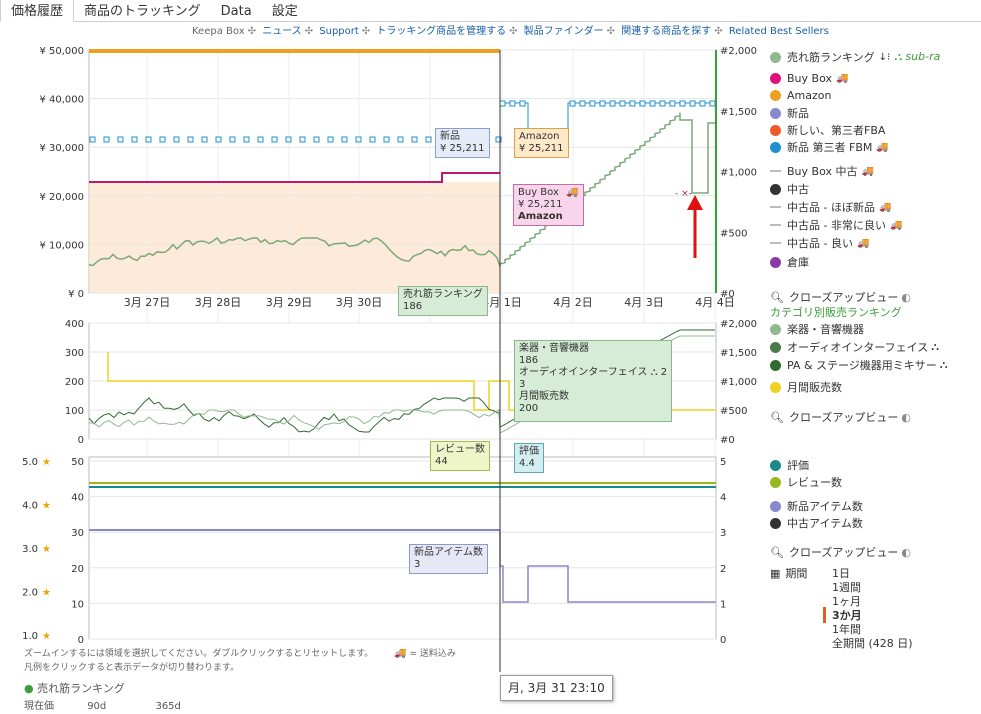 This screenshot has height=714, width=981. Describe the element at coordinates (723, 462) in the screenshot. I see `review-right-tick: 5` at that location.